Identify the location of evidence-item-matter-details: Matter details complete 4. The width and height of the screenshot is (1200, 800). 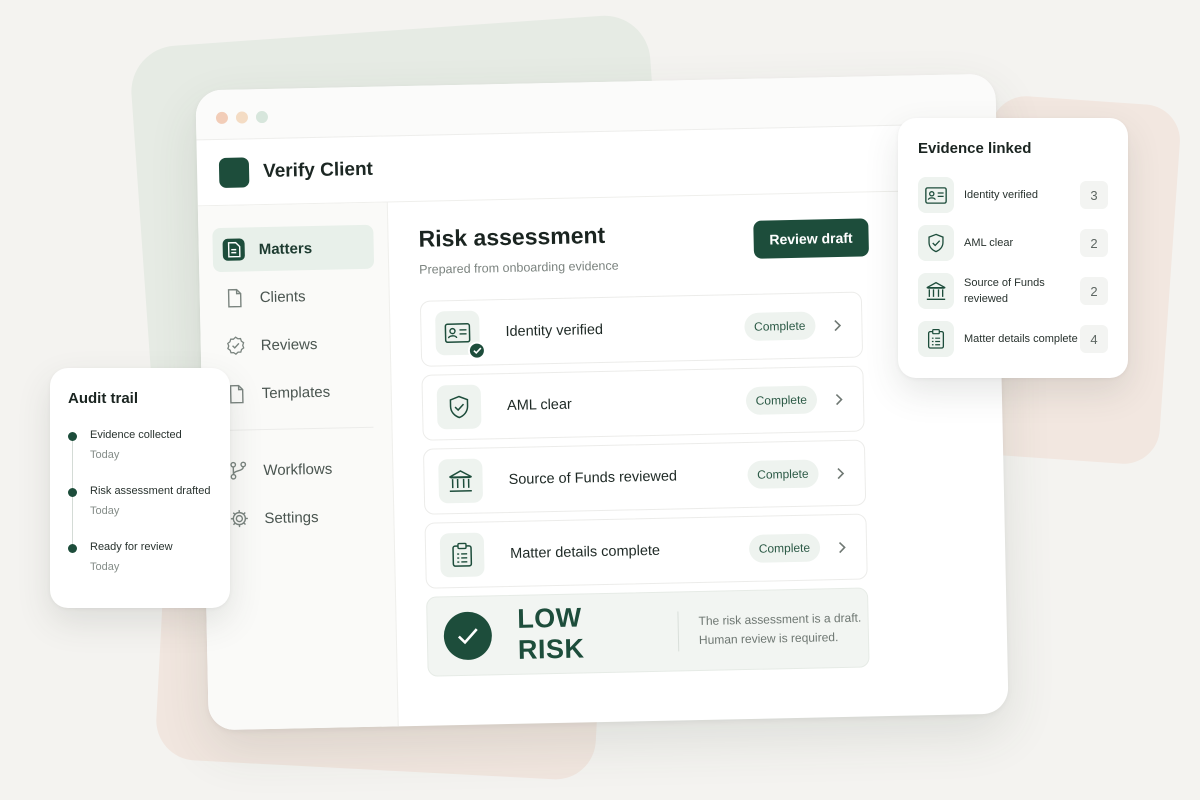
(1013, 339).